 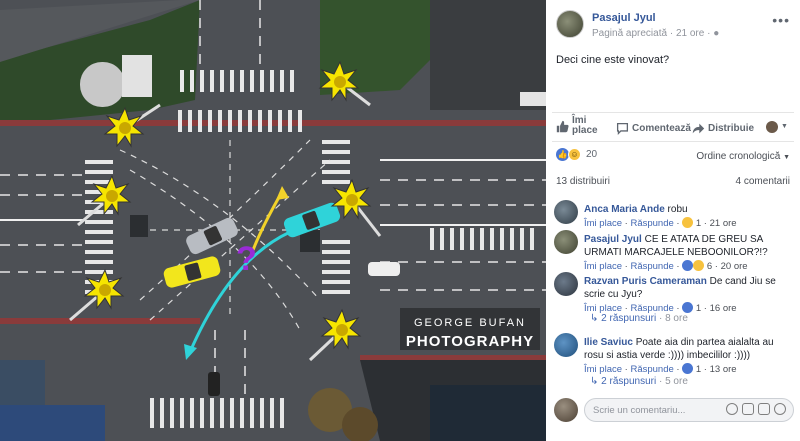 I want to click on comment-like-link: Îmi place, so click(x=603, y=369).